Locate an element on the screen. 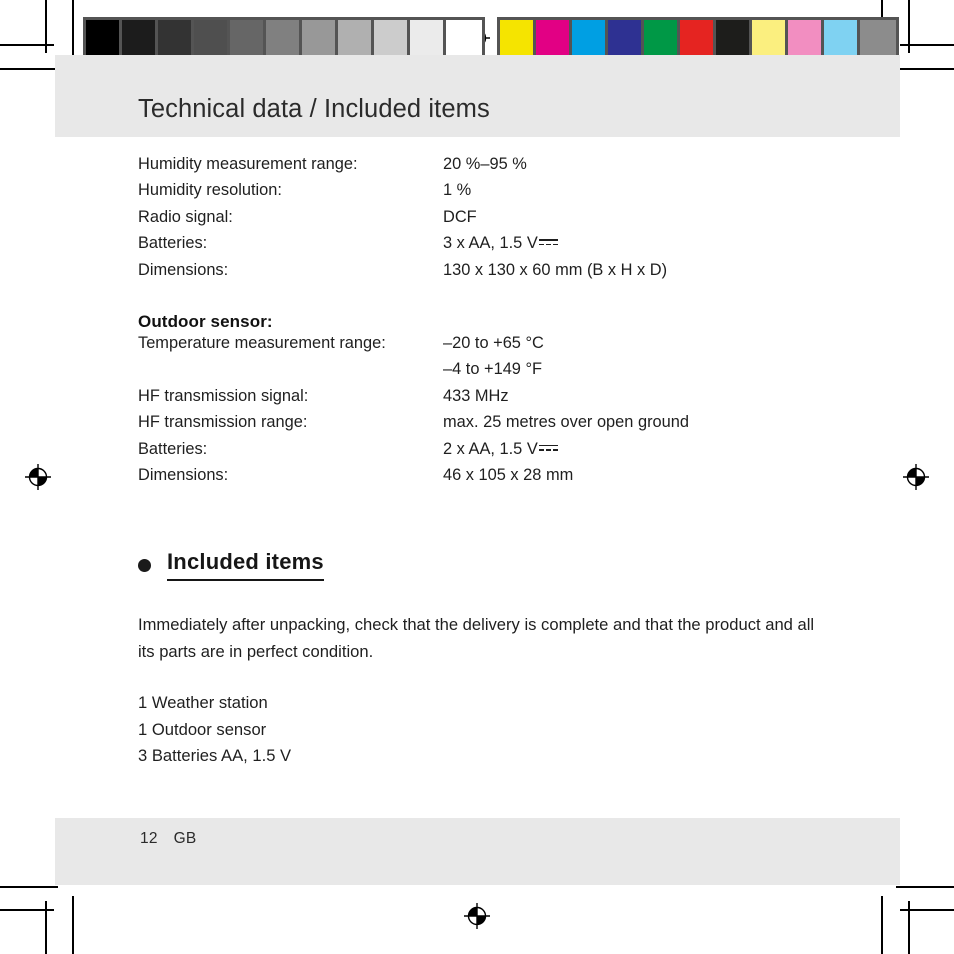 The height and width of the screenshot is (954, 954). spec-value: 46 x 105 x 28 mm is located at coordinates (508, 474).